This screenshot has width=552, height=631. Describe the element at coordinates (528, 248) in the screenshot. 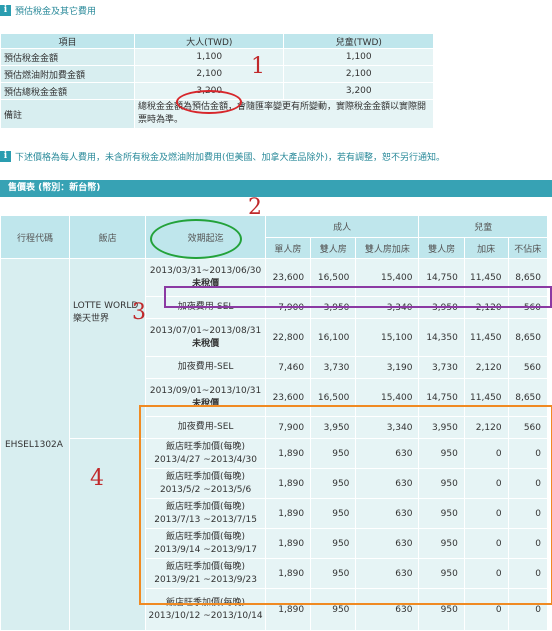

I see `header-child-nobed: 不佔床` at that location.